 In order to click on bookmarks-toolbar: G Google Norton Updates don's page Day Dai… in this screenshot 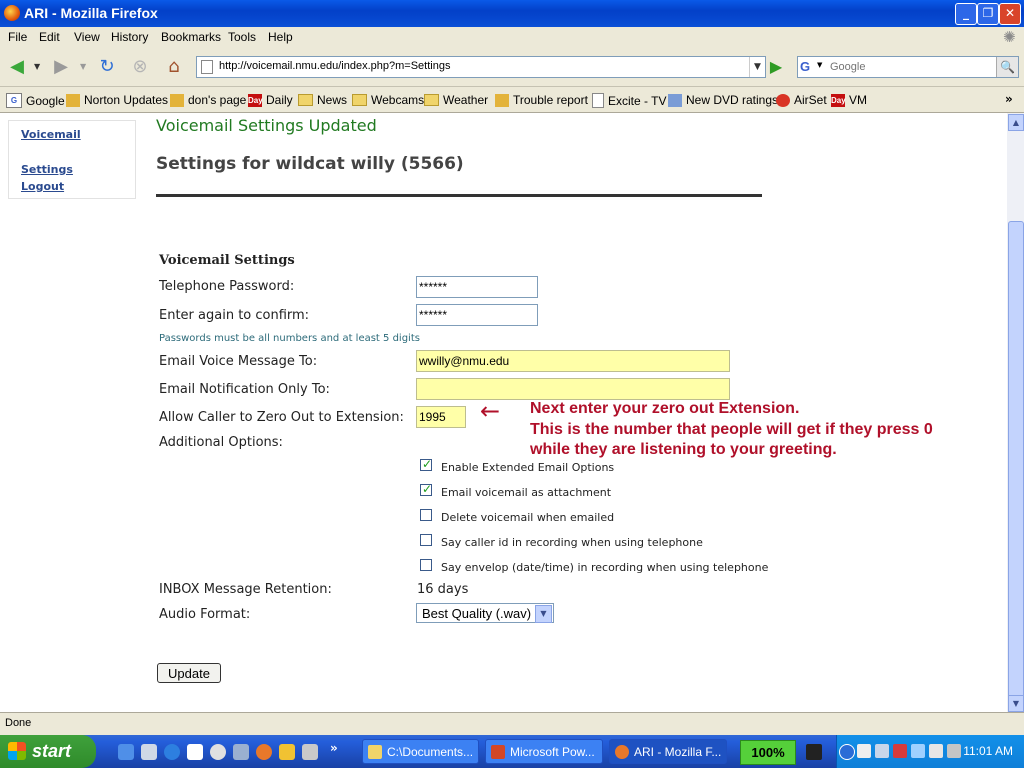, I will do `click(512, 100)`.